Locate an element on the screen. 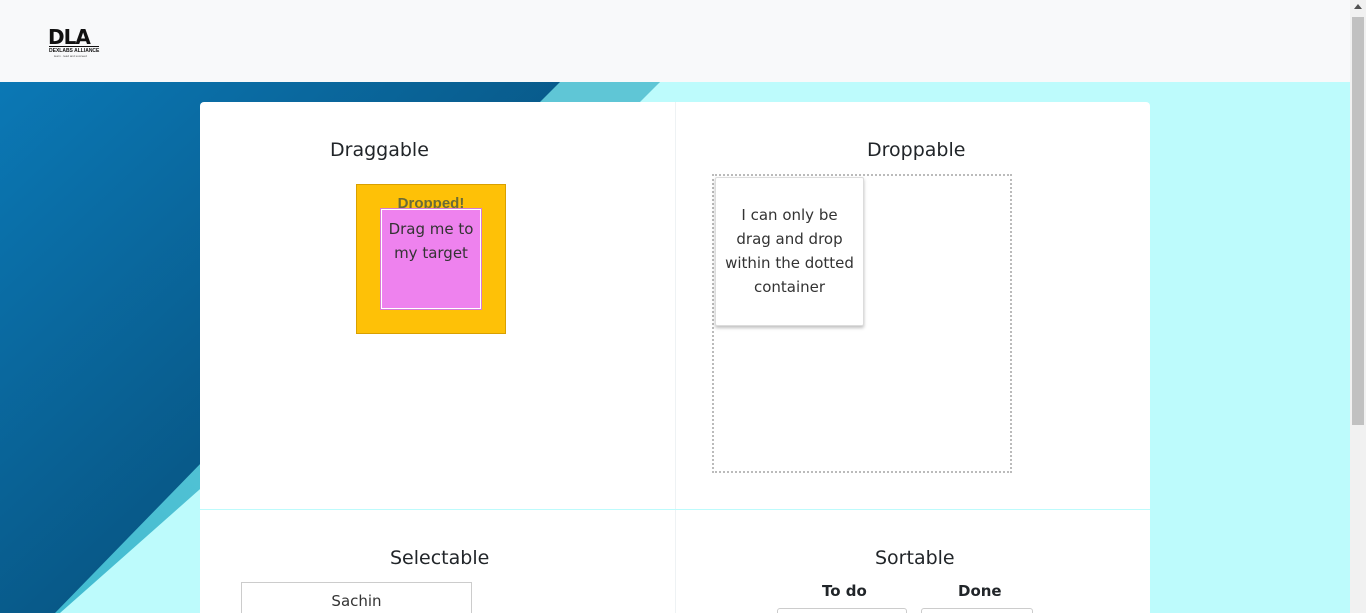  sortable-panel: Sortable To do Done is located at coordinates (912, 561).